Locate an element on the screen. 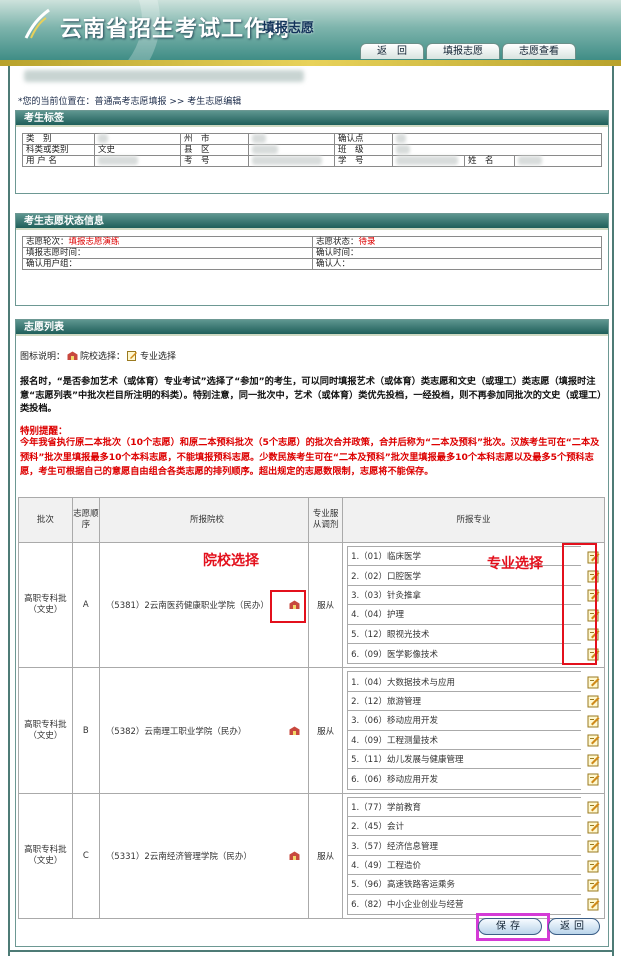 The height and width of the screenshot is (956, 621). major-item: 2.（45）会计 is located at coordinates (465, 827).